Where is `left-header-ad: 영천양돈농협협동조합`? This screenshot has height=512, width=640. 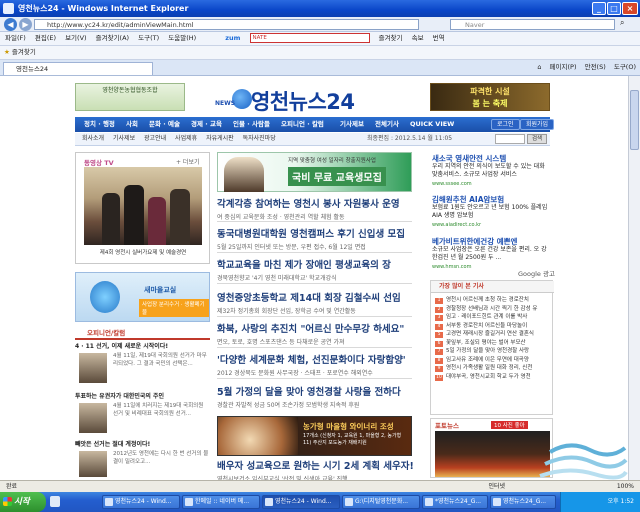 left-header-ad: 영천양돈농협협동조합 is located at coordinates (130, 97).